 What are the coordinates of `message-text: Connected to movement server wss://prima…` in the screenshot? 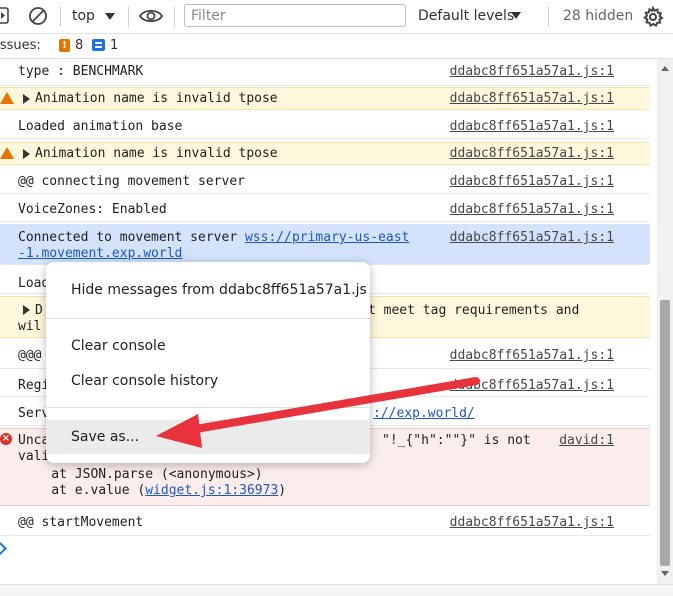 It's located at (214, 237).